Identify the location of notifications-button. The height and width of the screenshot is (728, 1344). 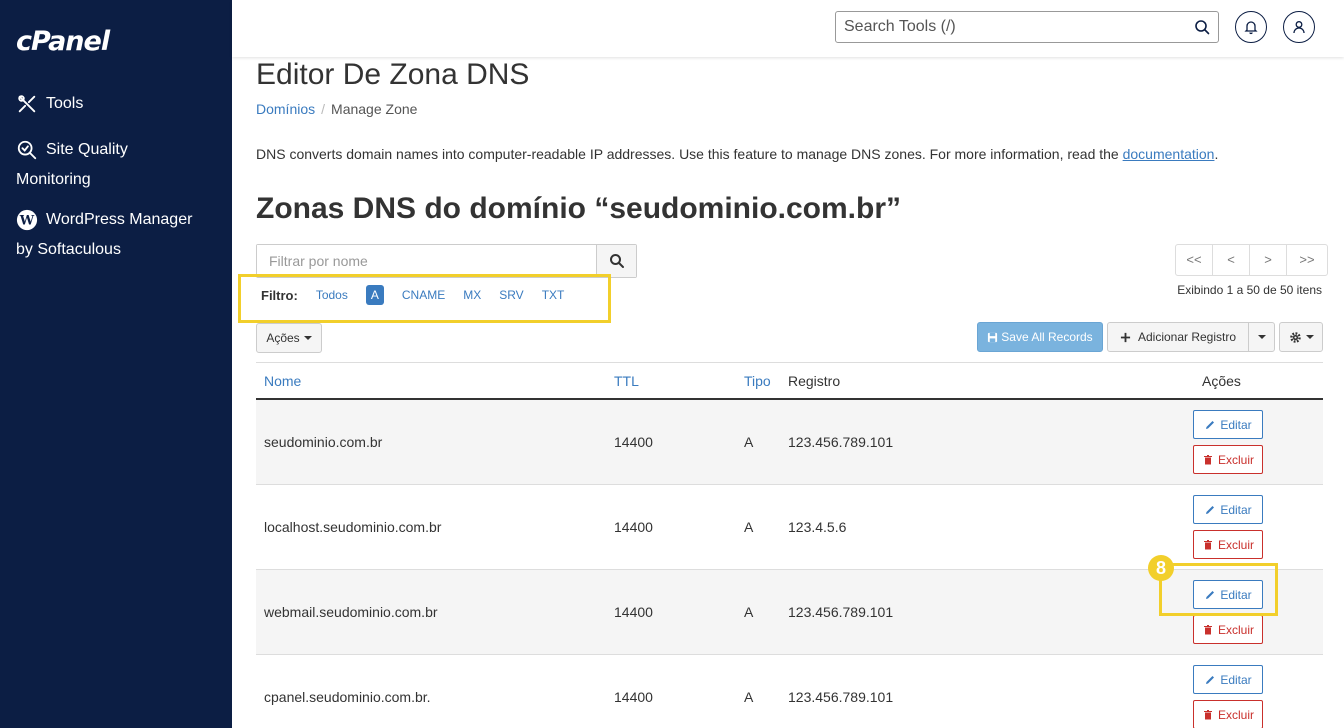
(1251, 27).